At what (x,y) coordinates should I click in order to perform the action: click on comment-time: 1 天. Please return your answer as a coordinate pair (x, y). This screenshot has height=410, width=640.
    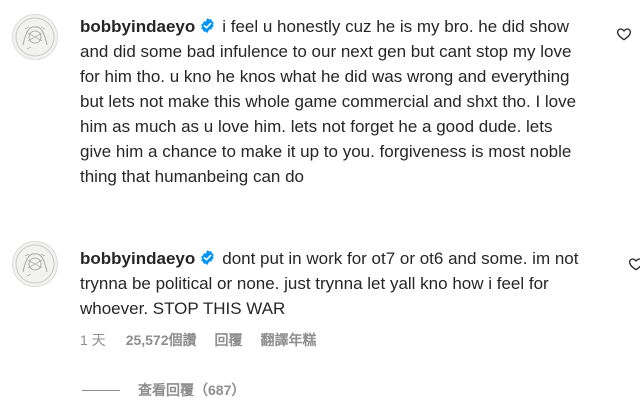
    Looking at the image, I should click on (93, 340).